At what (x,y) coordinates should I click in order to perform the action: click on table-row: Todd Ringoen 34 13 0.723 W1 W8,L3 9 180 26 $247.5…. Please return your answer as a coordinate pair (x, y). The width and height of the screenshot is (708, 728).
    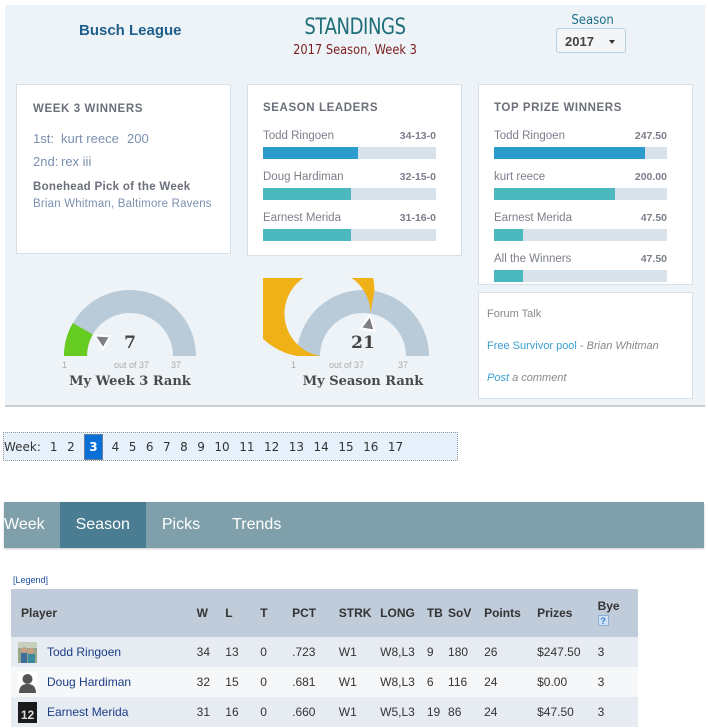
    Looking at the image, I should click on (324, 652).